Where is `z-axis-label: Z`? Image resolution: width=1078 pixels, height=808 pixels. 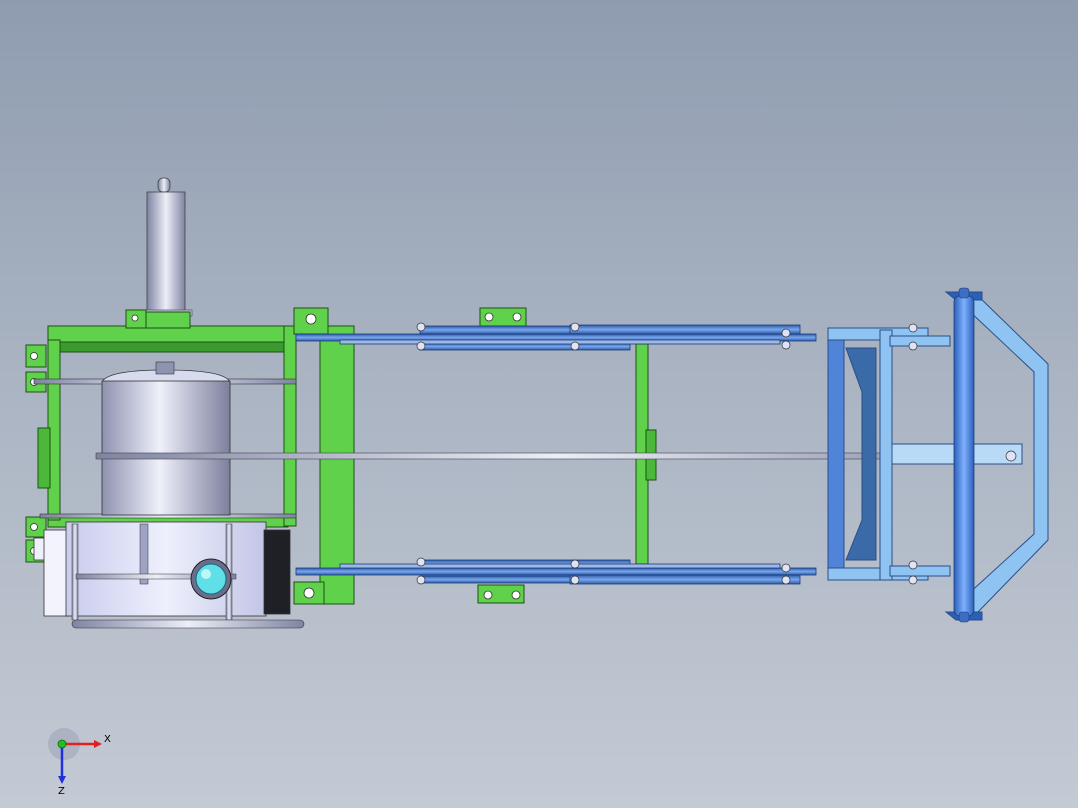 z-axis-label: Z is located at coordinates (61, 791).